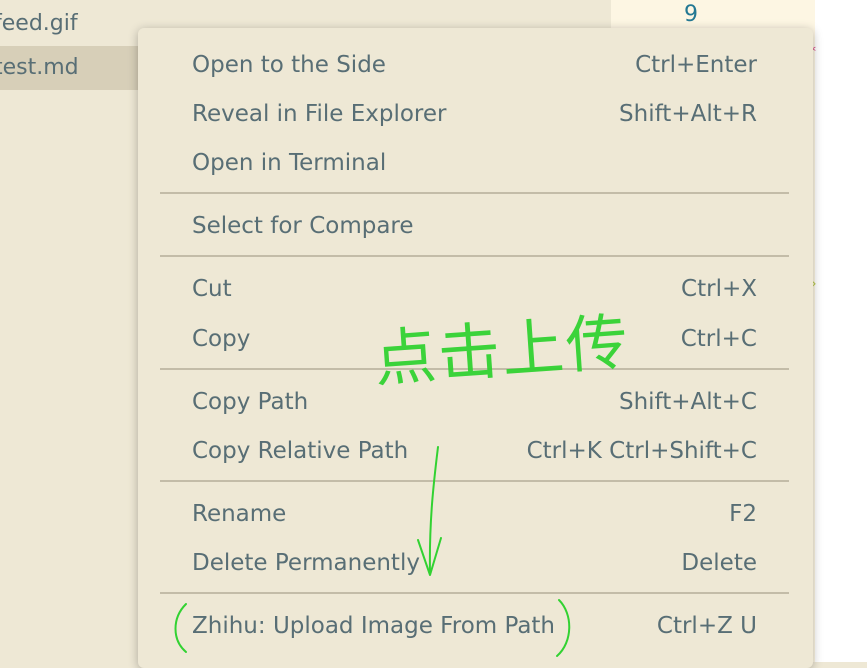 This screenshot has height=668, width=867. What do you see at coordinates (474, 451) in the screenshot?
I see `menu-item-copy-relative-path: Copy Relative Path Ctrl+K Ctrl+Shift+C` at bounding box center [474, 451].